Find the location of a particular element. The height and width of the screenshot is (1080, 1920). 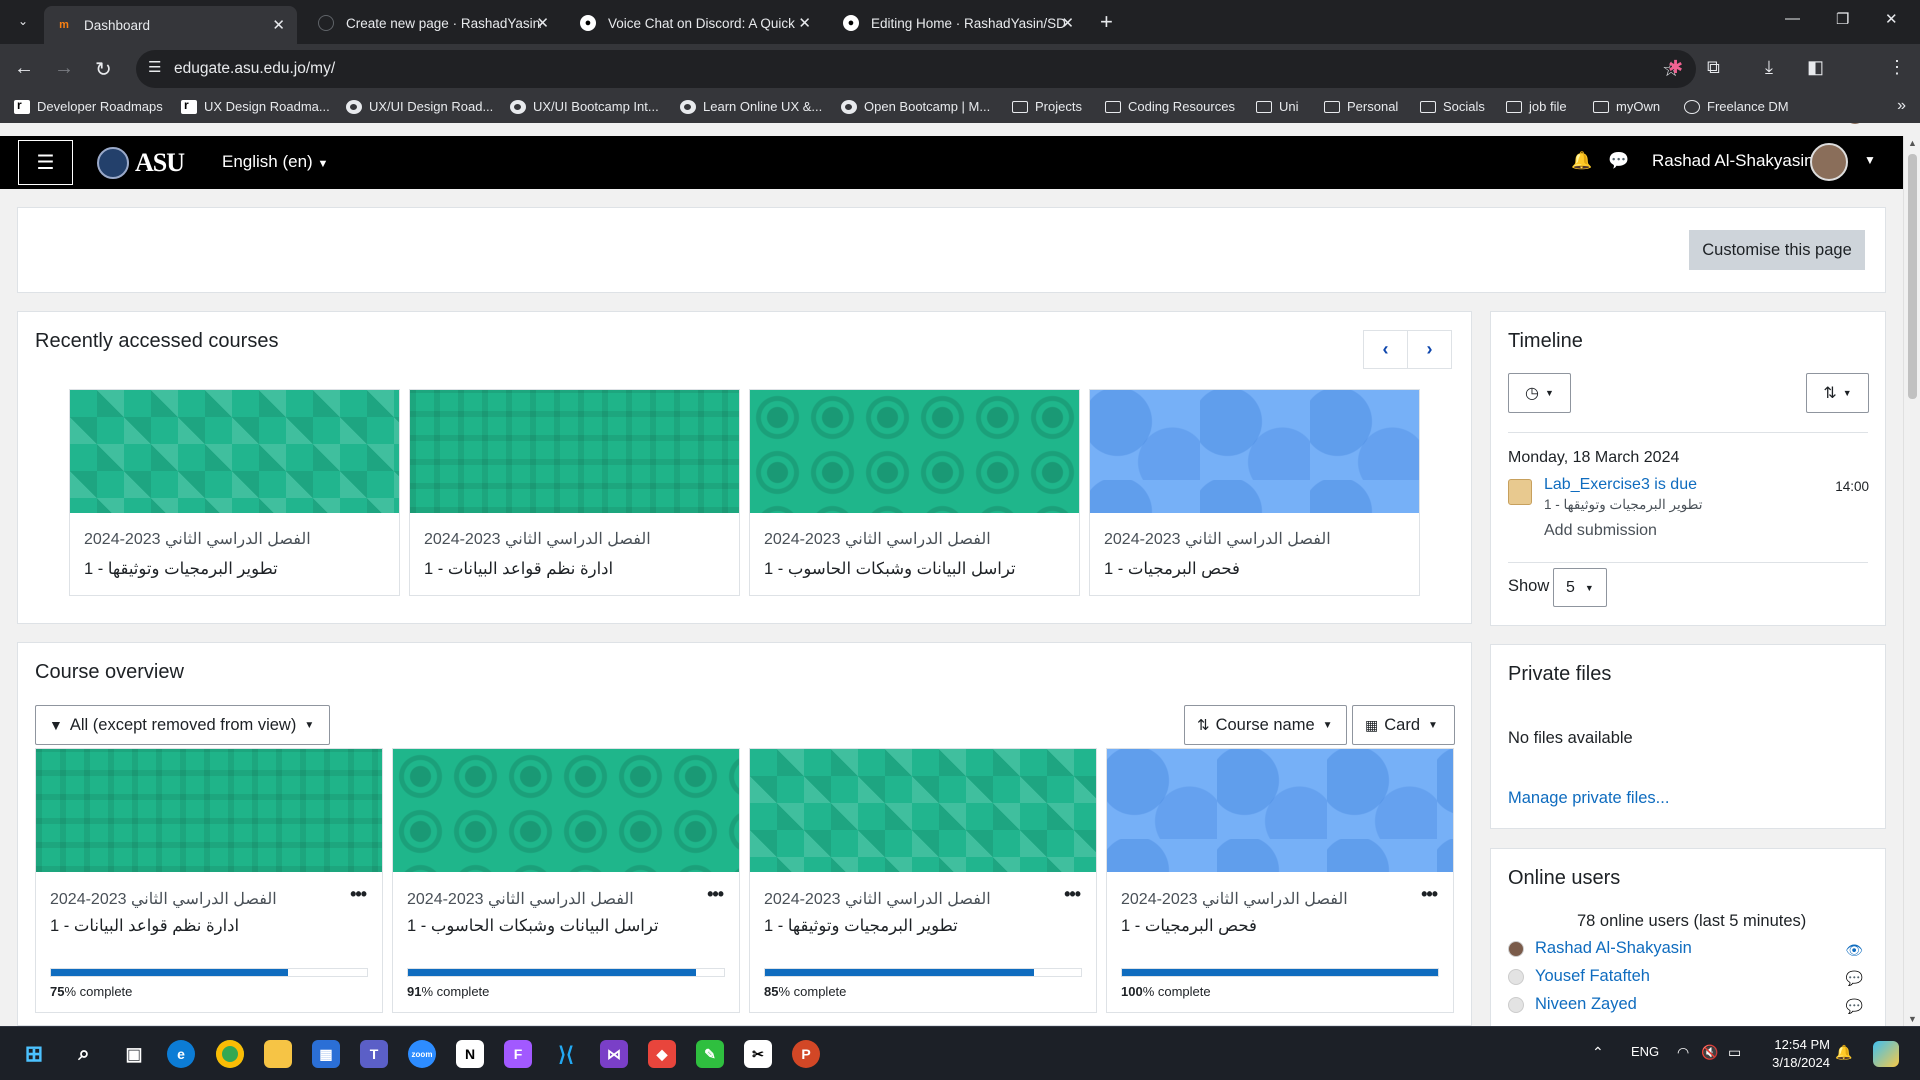

reload-icon: ↻ is located at coordinates (103, 69).